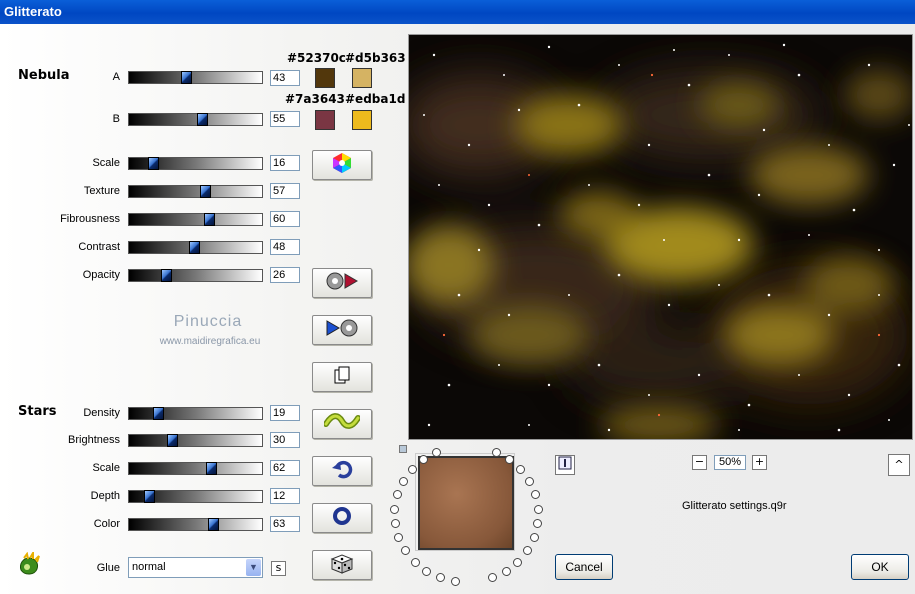 Image resolution: width=915 pixels, height=594 pixels. I want to click on color-hex-b1: #7a3643, so click(315, 99).